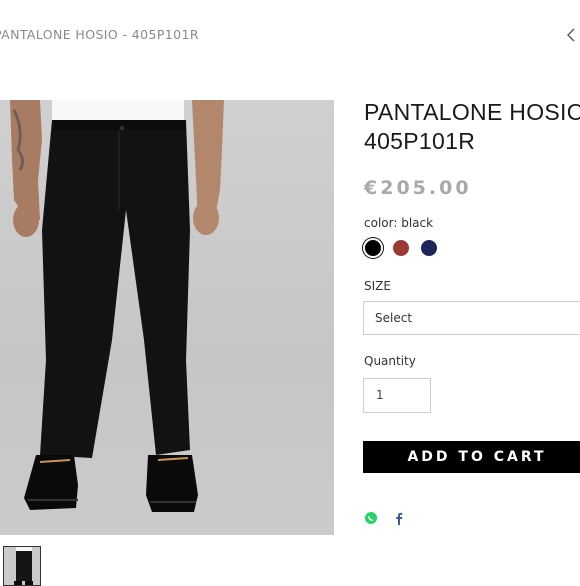  I want to click on size-label: SIZE, so click(377, 286).